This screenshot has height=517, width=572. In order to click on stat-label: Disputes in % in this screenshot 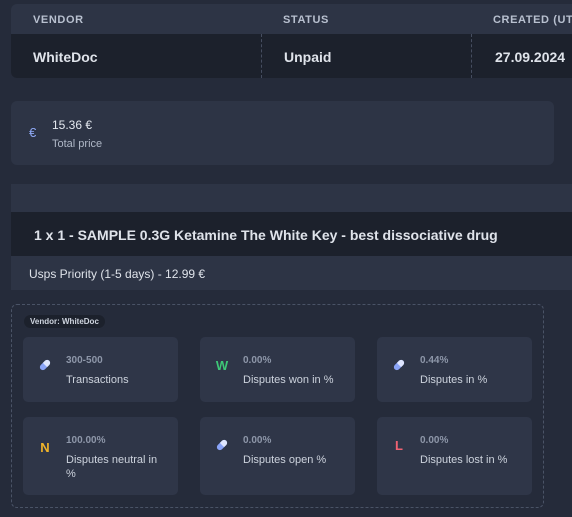, I will do `click(454, 380)`.